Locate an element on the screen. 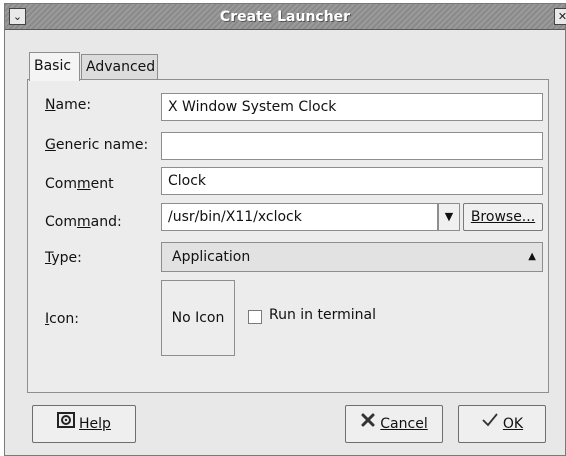 The height and width of the screenshot is (456, 566). command-label-start: Com is located at coordinates (61, 222).